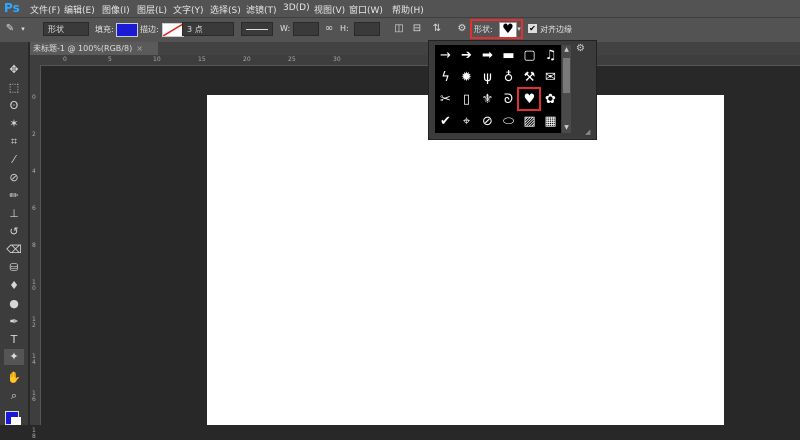  I want to click on move-tool-icon: ✥, so click(14, 70).